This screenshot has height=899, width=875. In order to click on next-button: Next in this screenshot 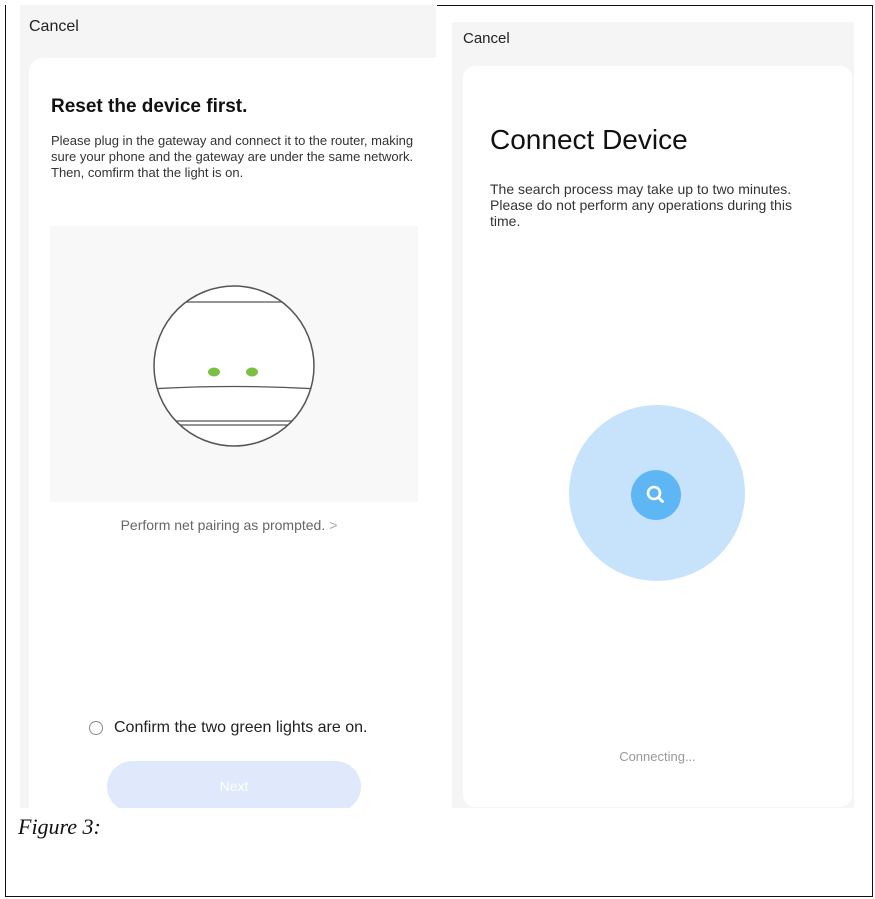, I will do `click(234, 784)`.